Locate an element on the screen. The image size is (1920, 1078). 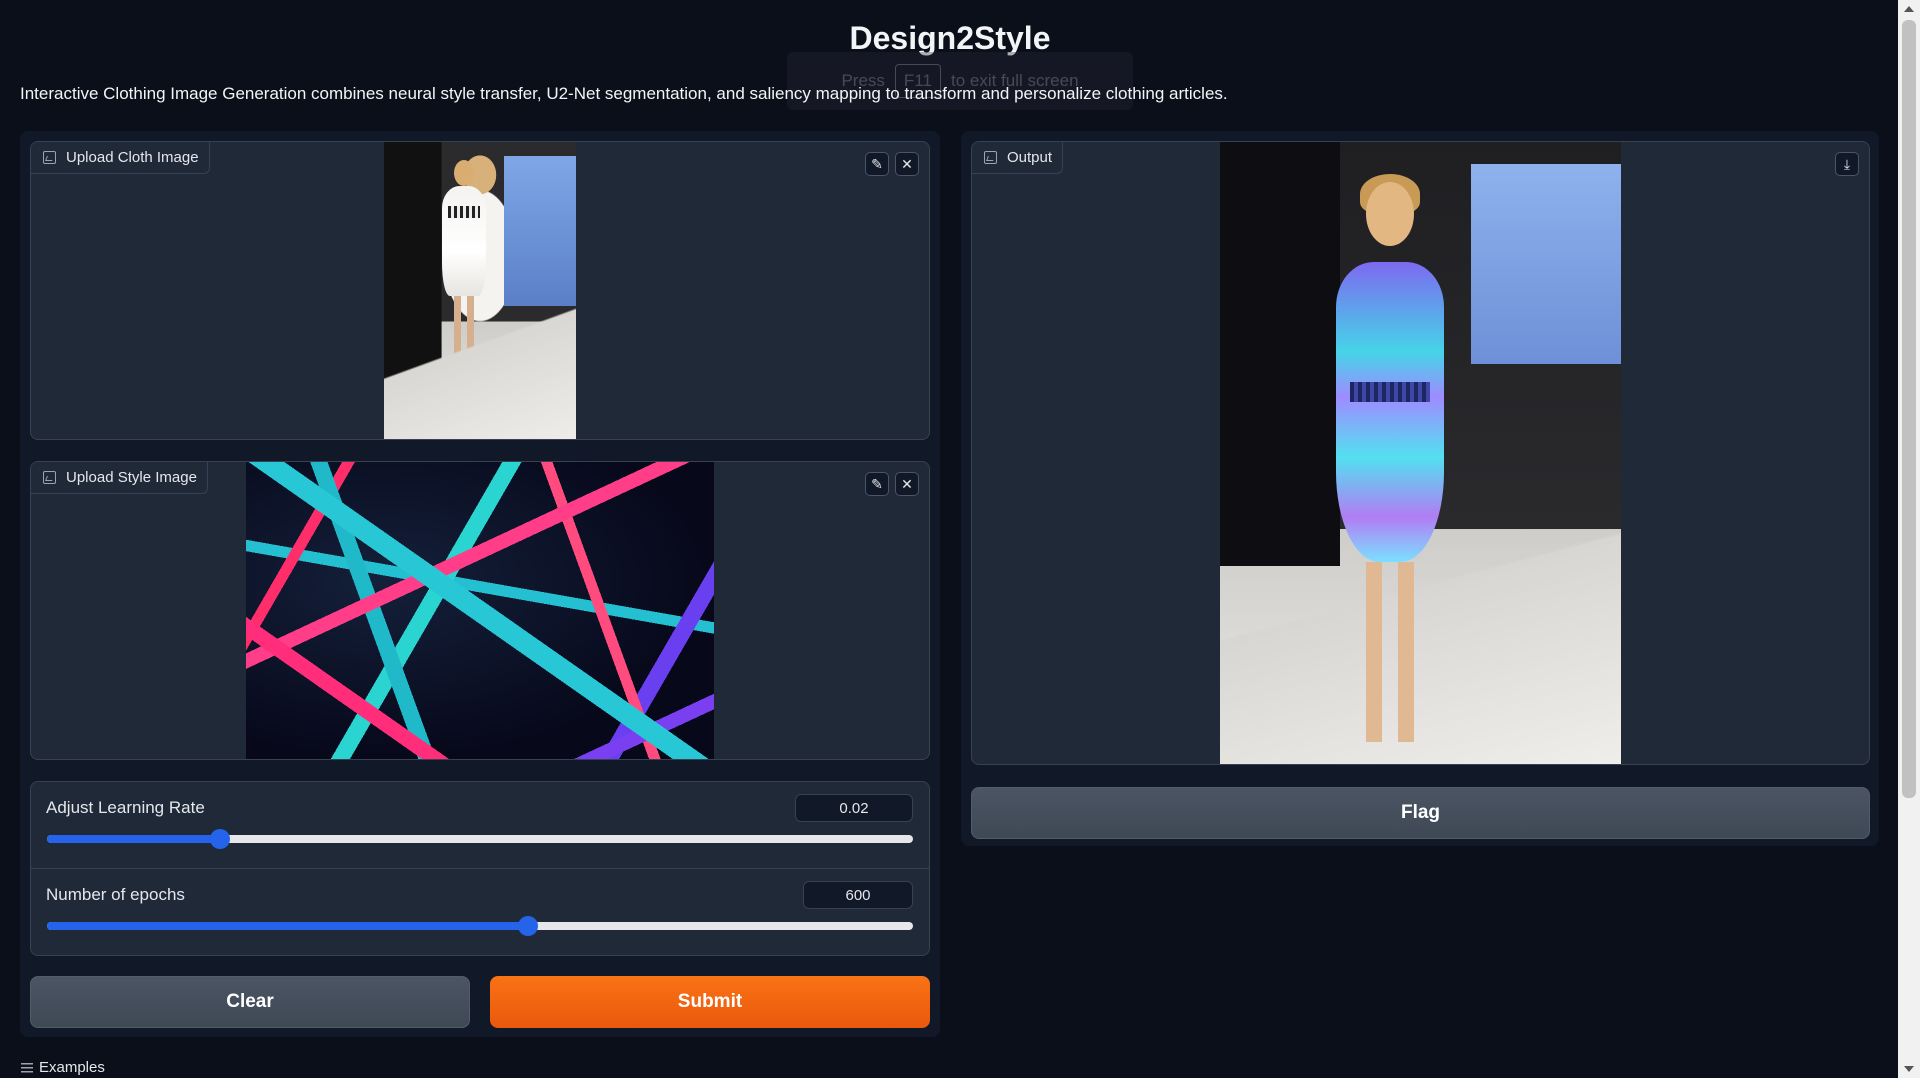
output-label-text: Output is located at coordinates (1030, 157).